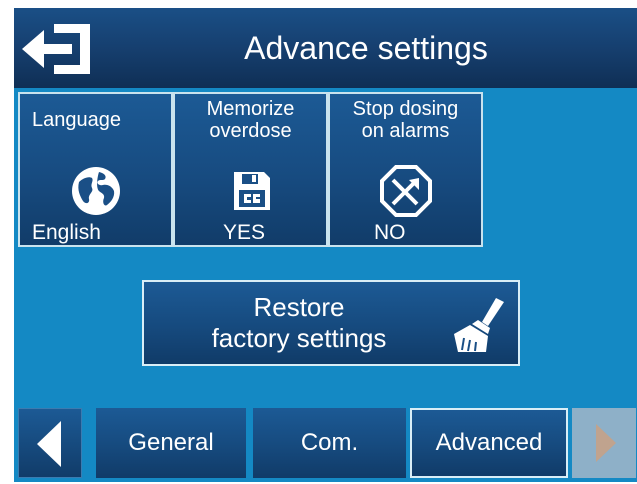 This screenshot has width=637, height=484. What do you see at coordinates (171, 443) in the screenshot?
I see `tab-general: General` at bounding box center [171, 443].